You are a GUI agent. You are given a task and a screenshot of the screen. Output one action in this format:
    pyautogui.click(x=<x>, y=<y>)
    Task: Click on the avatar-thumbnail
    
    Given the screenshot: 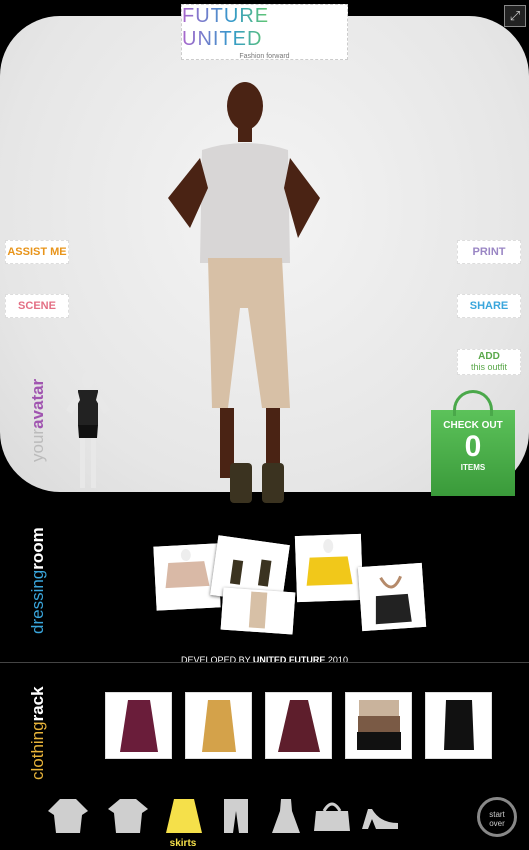 What is the action you would take?
    pyautogui.click(x=87, y=432)
    